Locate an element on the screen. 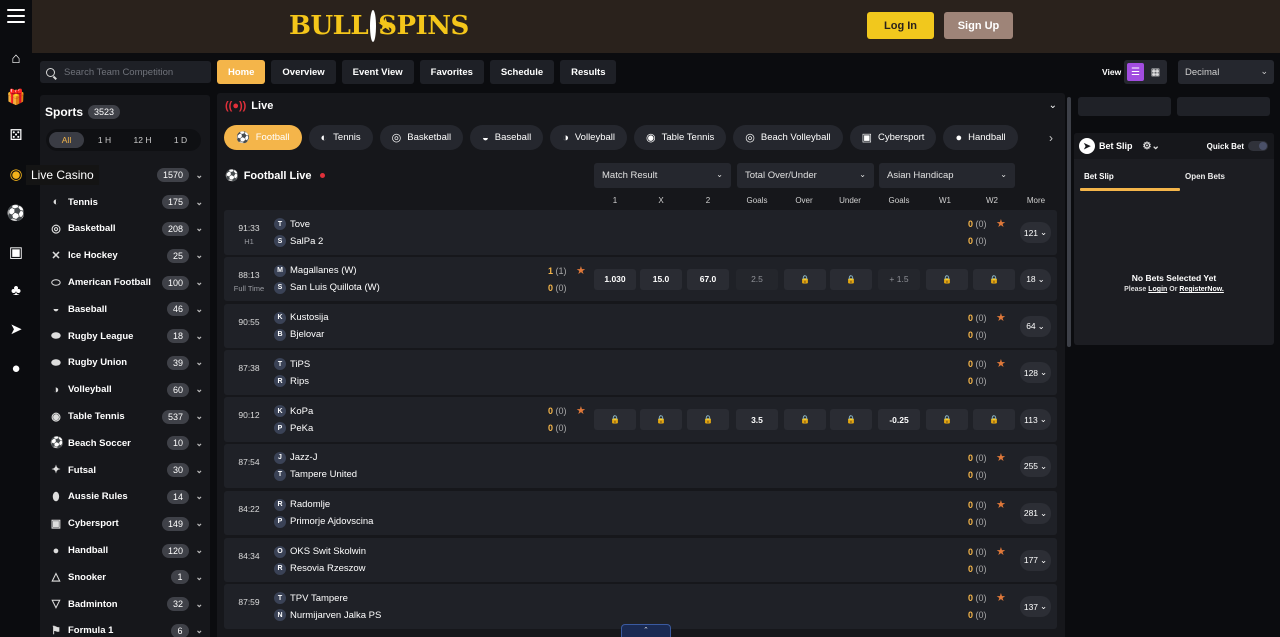 This screenshot has width=1280, height=637. odds-button: -0.25 is located at coordinates (899, 420).